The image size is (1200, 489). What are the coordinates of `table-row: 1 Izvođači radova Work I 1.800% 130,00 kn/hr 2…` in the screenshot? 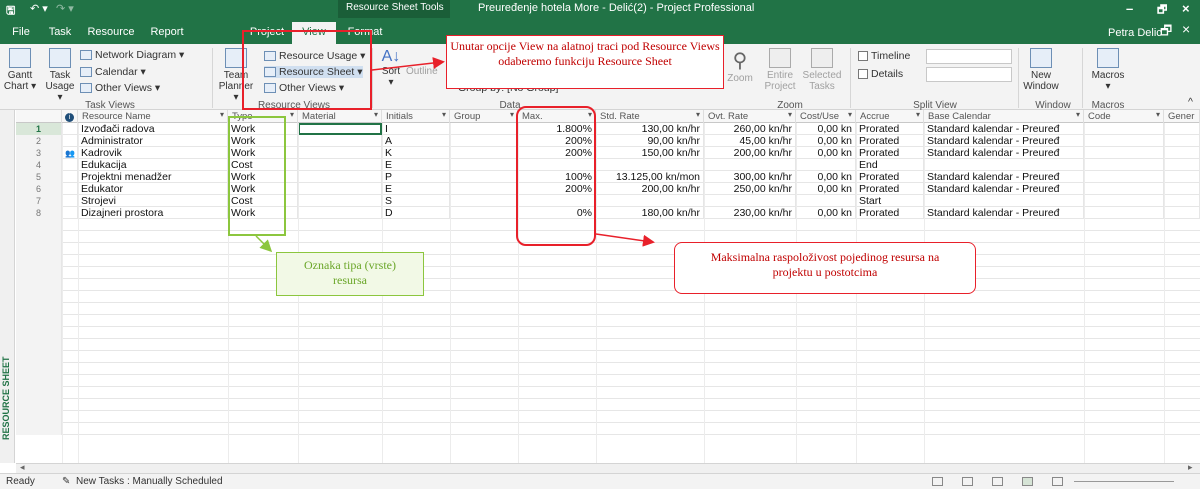 It's located at (608, 129).